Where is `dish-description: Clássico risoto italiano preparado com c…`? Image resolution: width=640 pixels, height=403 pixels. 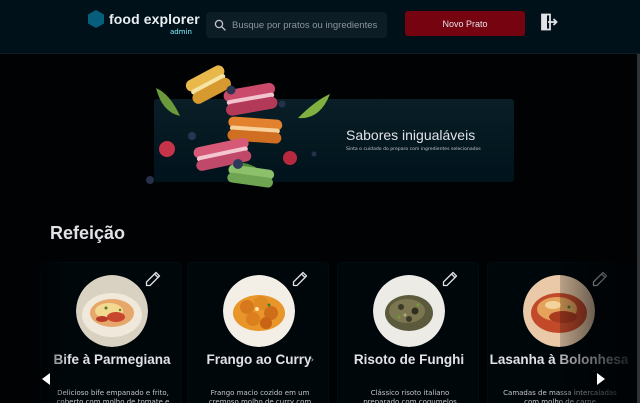
dish-description: Clássico risoto italiano preparado com c… is located at coordinates (410, 396).